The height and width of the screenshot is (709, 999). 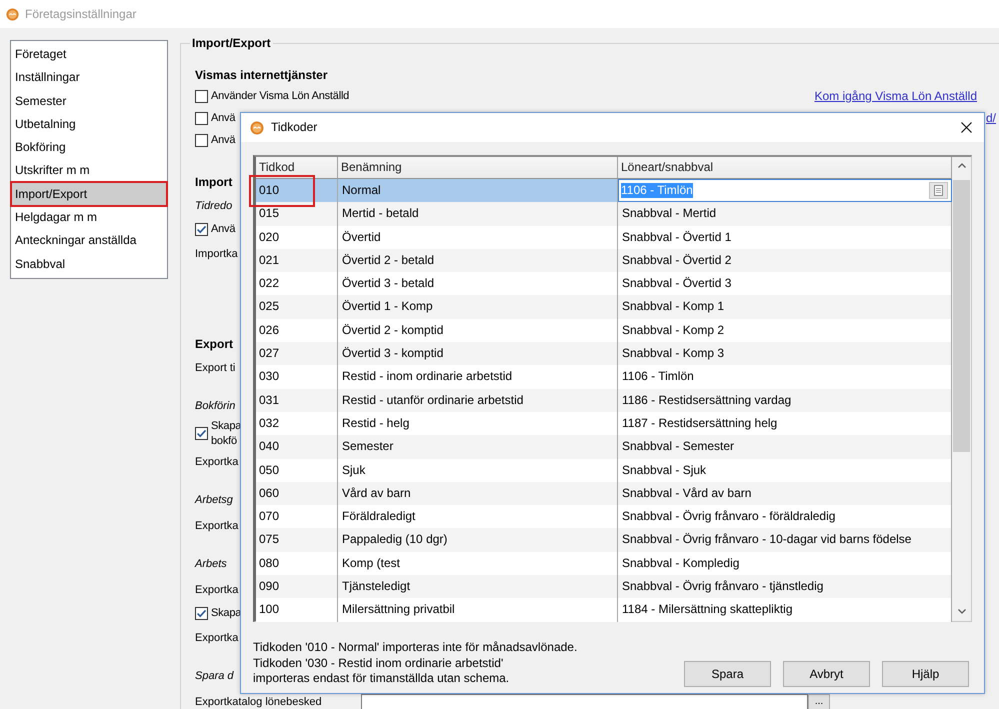 What do you see at coordinates (895, 96) in the screenshot?
I see `link: Kom igång Visma Lön Anställd` at bounding box center [895, 96].